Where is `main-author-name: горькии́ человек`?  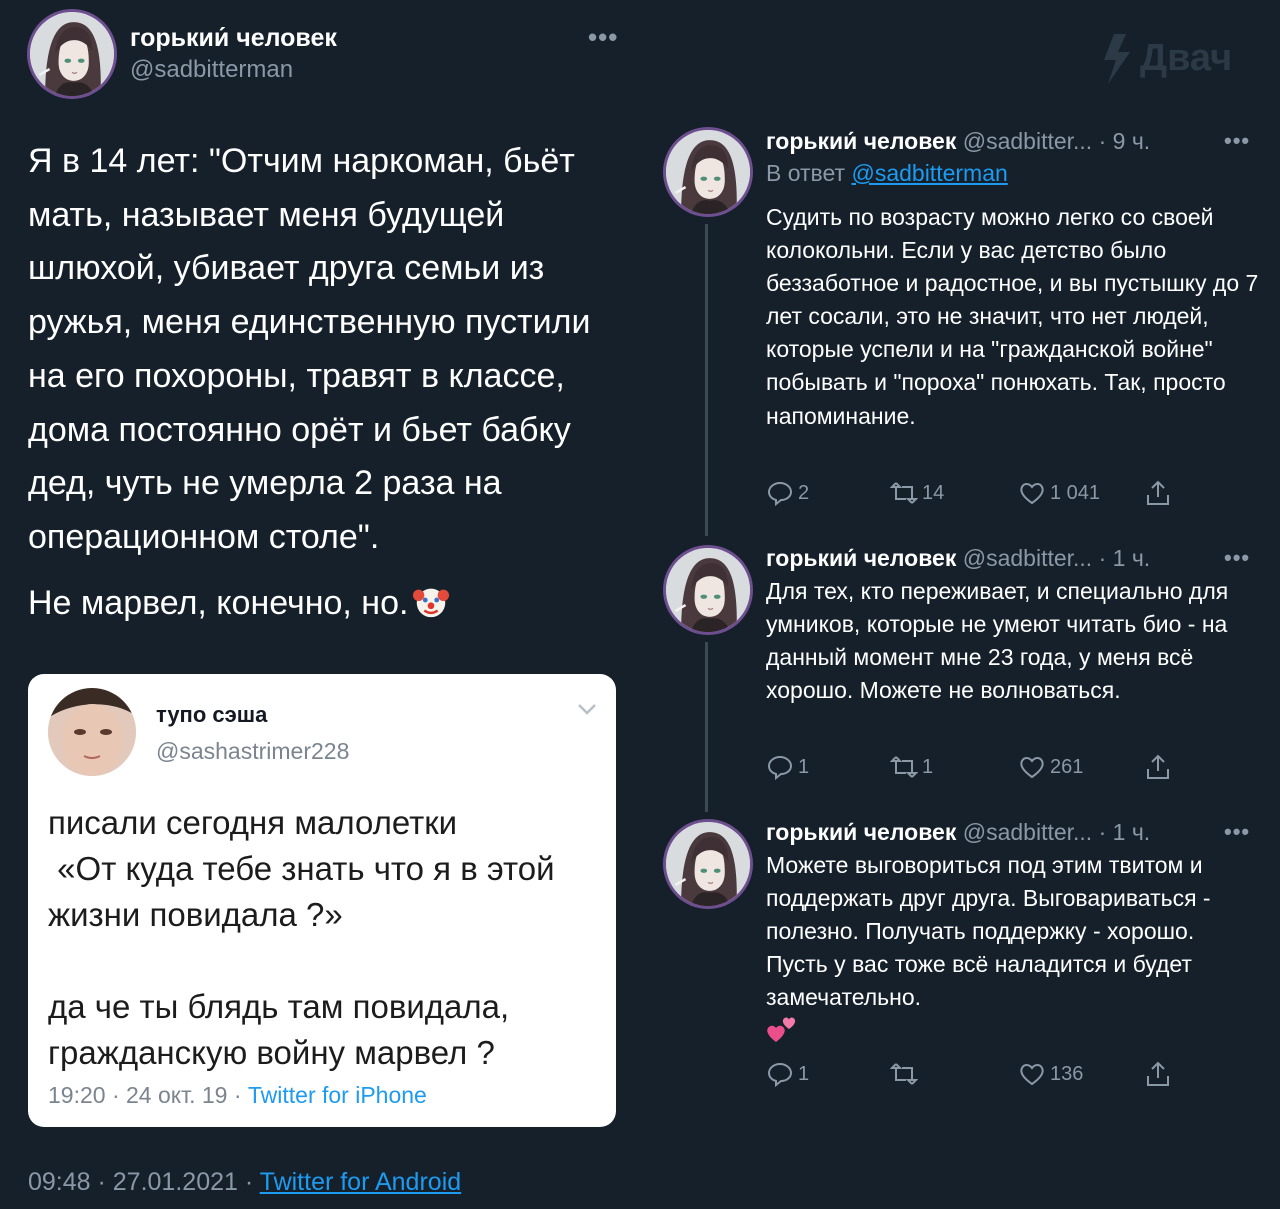
main-author-name: горькии́ человек is located at coordinates (233, 38).